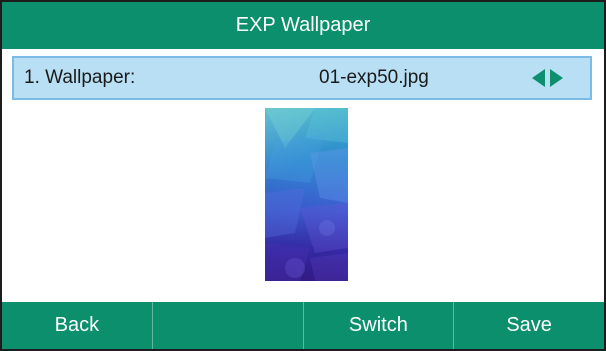 Image resolution: width=606 pixels, height=351 pixels. What do you see at coordinates (228, 325) in the screenshot?
I see `empty-softkey` at bounding box center [228, 325].